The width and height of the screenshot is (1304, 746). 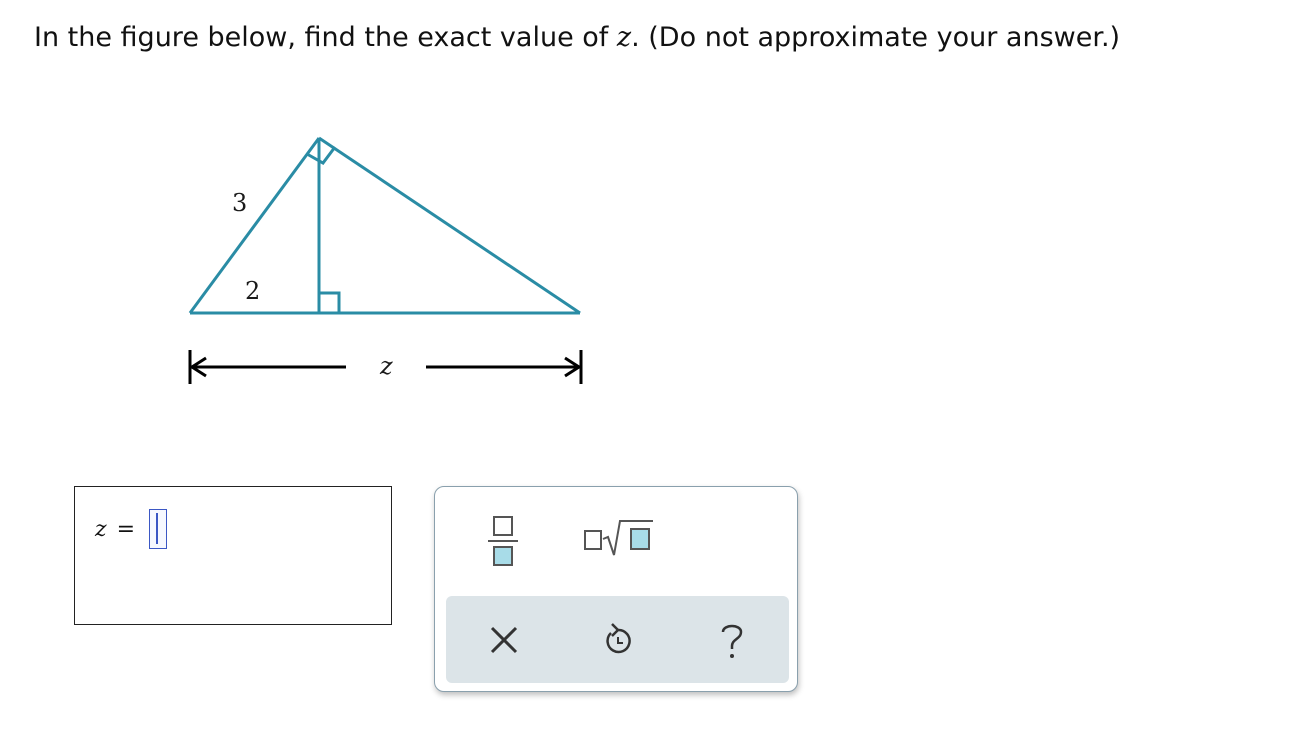 I want to click on right-side, so click(x=449, y=225).